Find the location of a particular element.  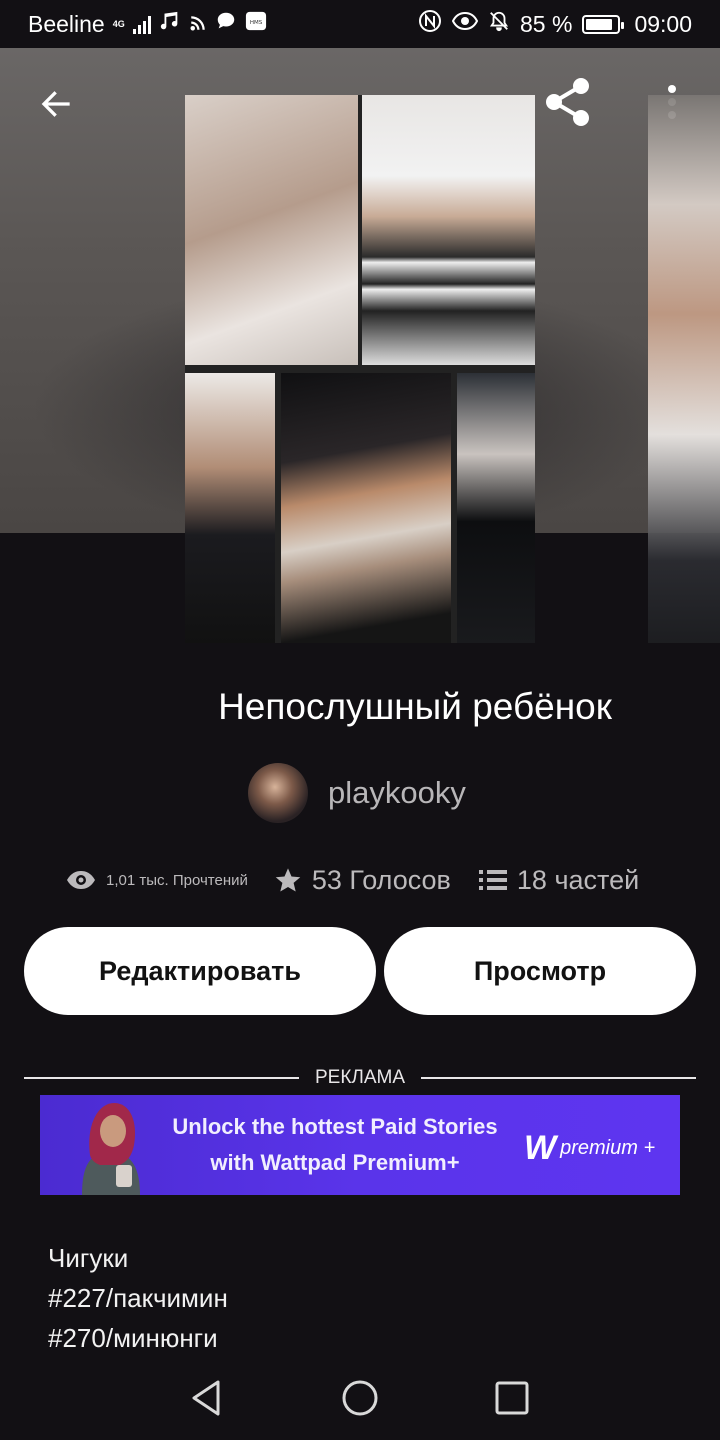

battery-percent: 85 % is located at coordinates (546, 23).